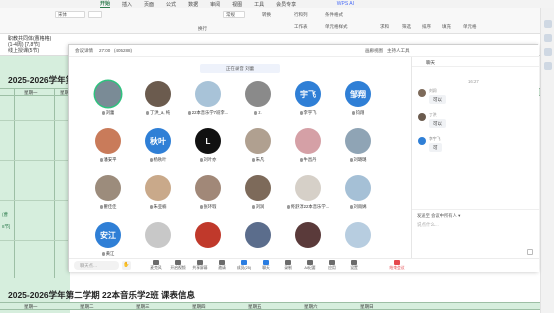  Describe the element at coordinates (359, 101) in the screenshot. I see `participant-tile: 邹翔 钧翔` at that location.